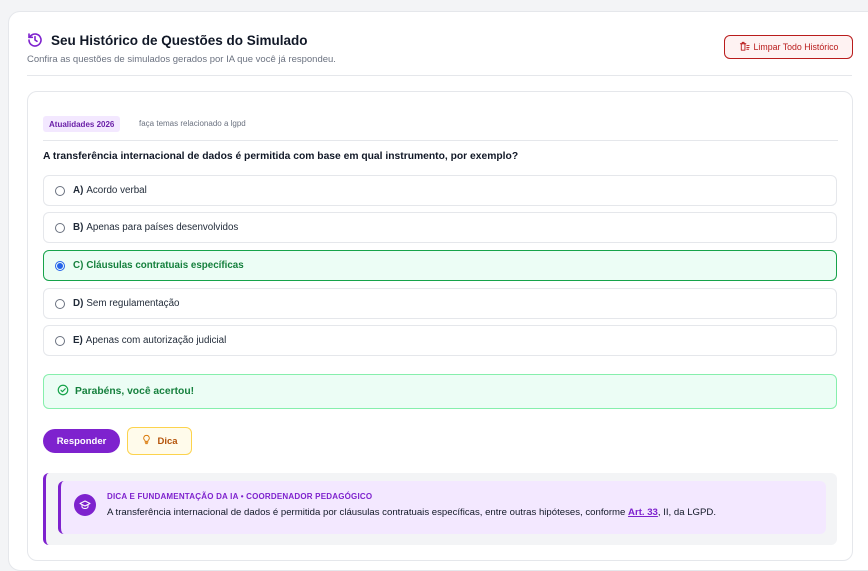 The image size is (868, 571). I want to click on option-letter: E), so click(78, 340).